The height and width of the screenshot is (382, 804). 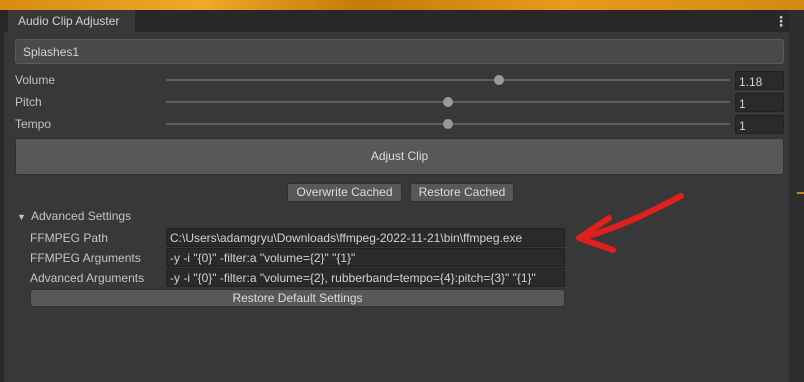 I want to click on ffmpeg-arguments-field: -y -i "{0}" -filter:a "volume={2}" "{1}", so click(x=365, y=257).